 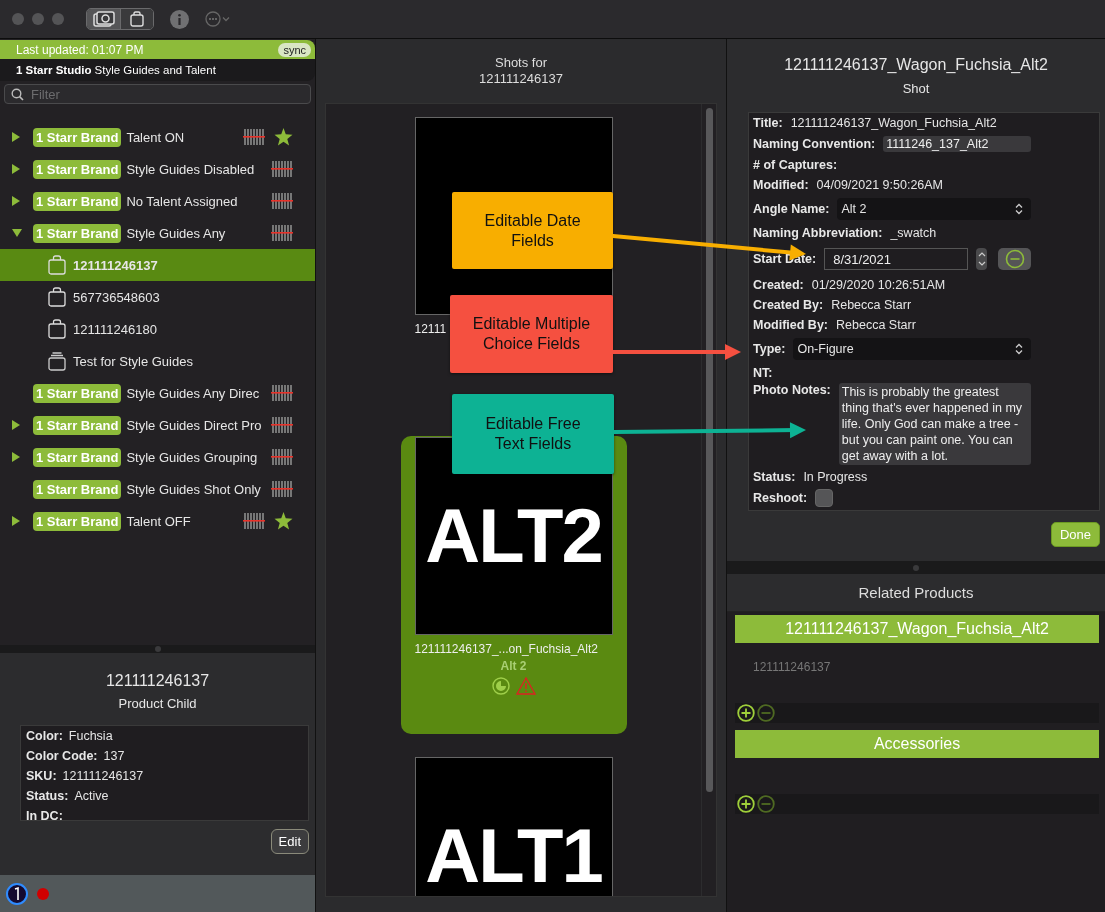 What do you see at coordinates (179, 19) in the screenshot?
I see `info-icon` at bounding box center [179, 19].